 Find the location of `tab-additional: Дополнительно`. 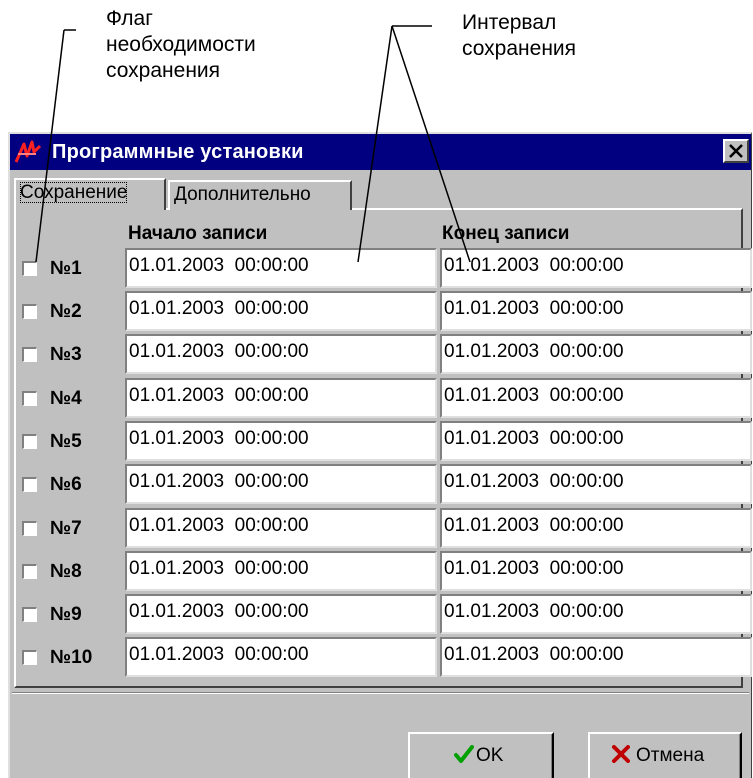

tab-additional: Дополнительно is located at coordinates (260, 195).